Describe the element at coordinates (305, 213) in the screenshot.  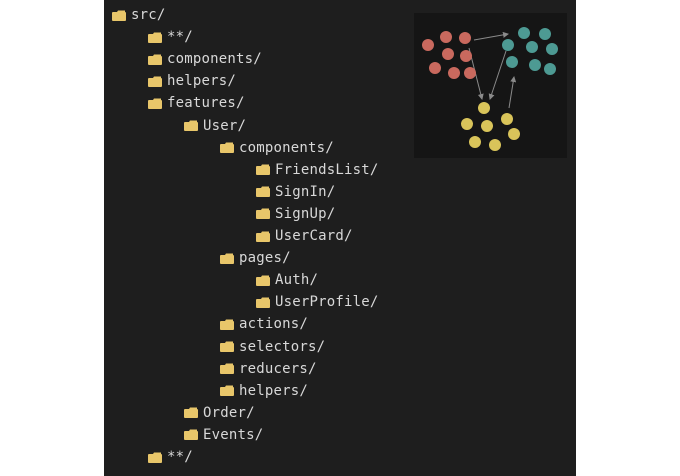
I see `tree-item-label: SignUp/` at that location.